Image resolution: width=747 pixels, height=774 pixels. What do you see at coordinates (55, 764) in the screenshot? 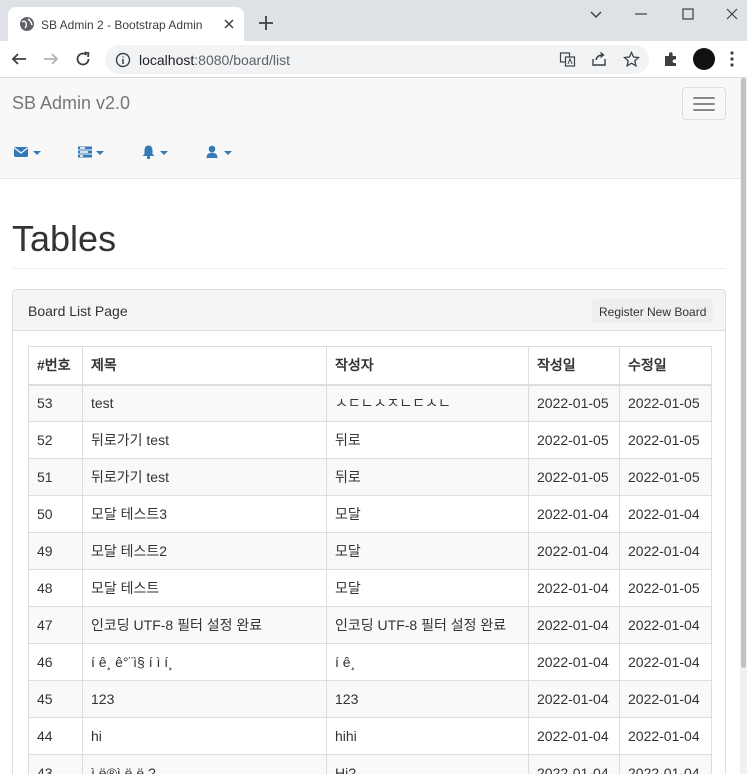
I see `cell-no: 43` at bounding box center [55, 764].